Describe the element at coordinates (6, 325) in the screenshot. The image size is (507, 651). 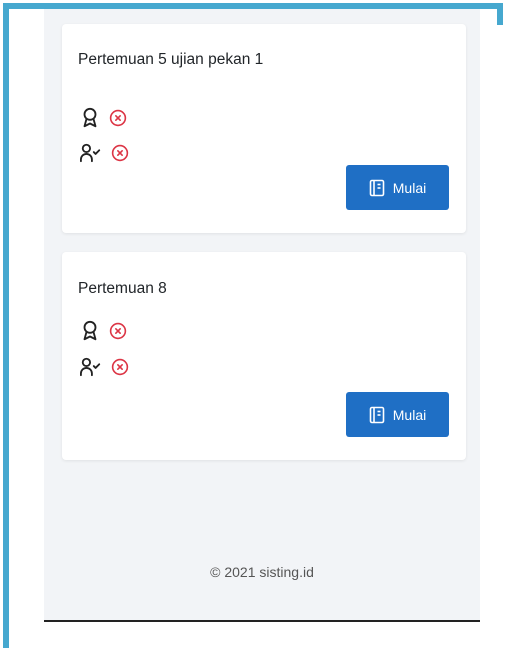
I see `frame-border-left` at that location.